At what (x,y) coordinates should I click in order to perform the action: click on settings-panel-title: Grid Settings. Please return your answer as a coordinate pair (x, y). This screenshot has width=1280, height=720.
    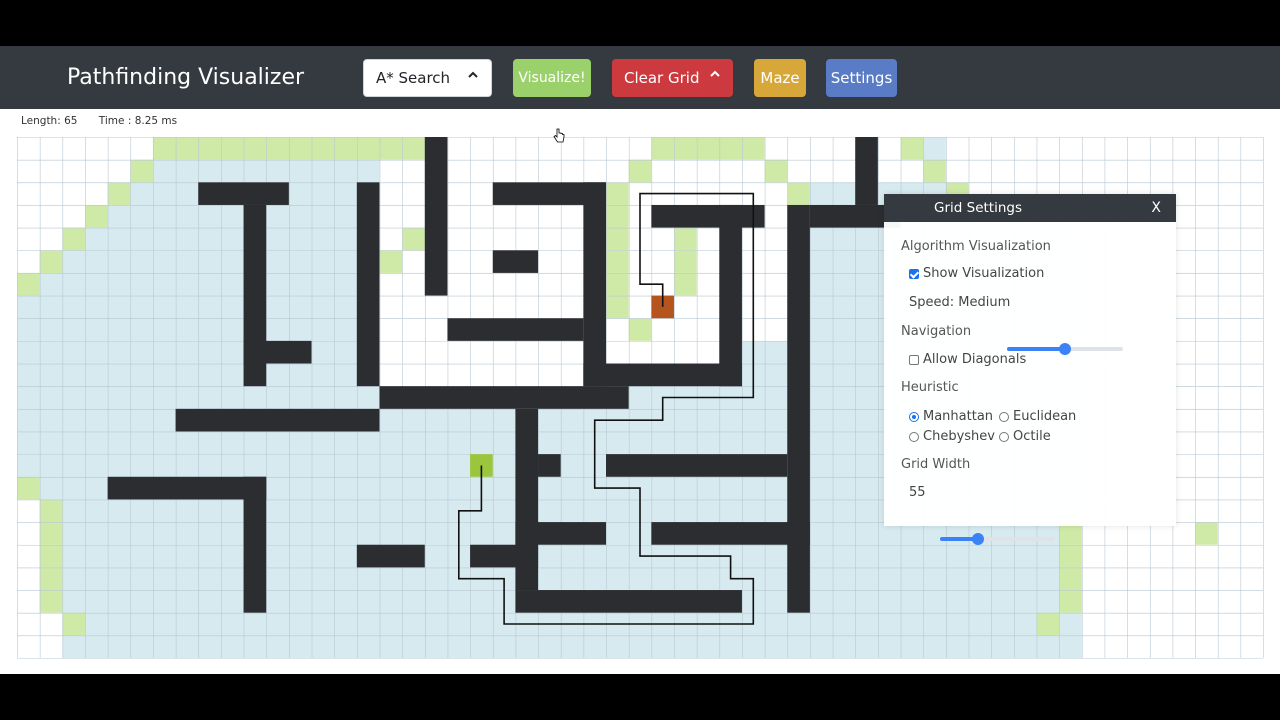
    Looking at the image, I should click on (978, 208).